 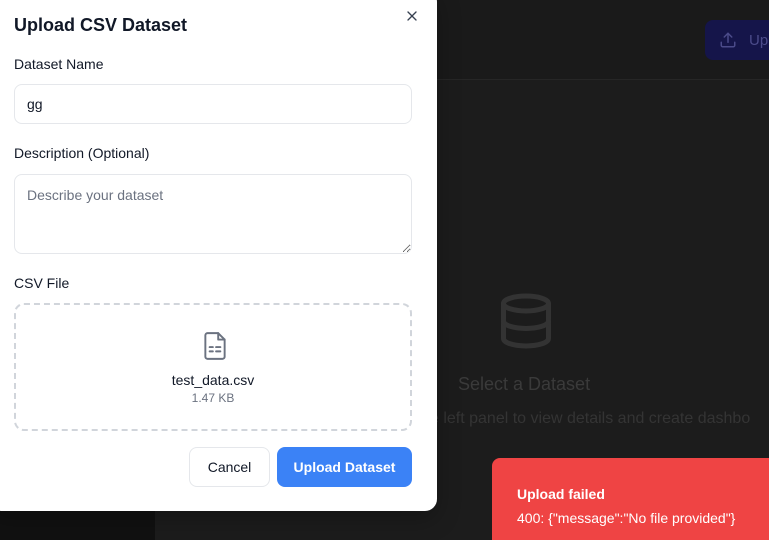 I want to click on description-textarea, so click(x=213, y=214).